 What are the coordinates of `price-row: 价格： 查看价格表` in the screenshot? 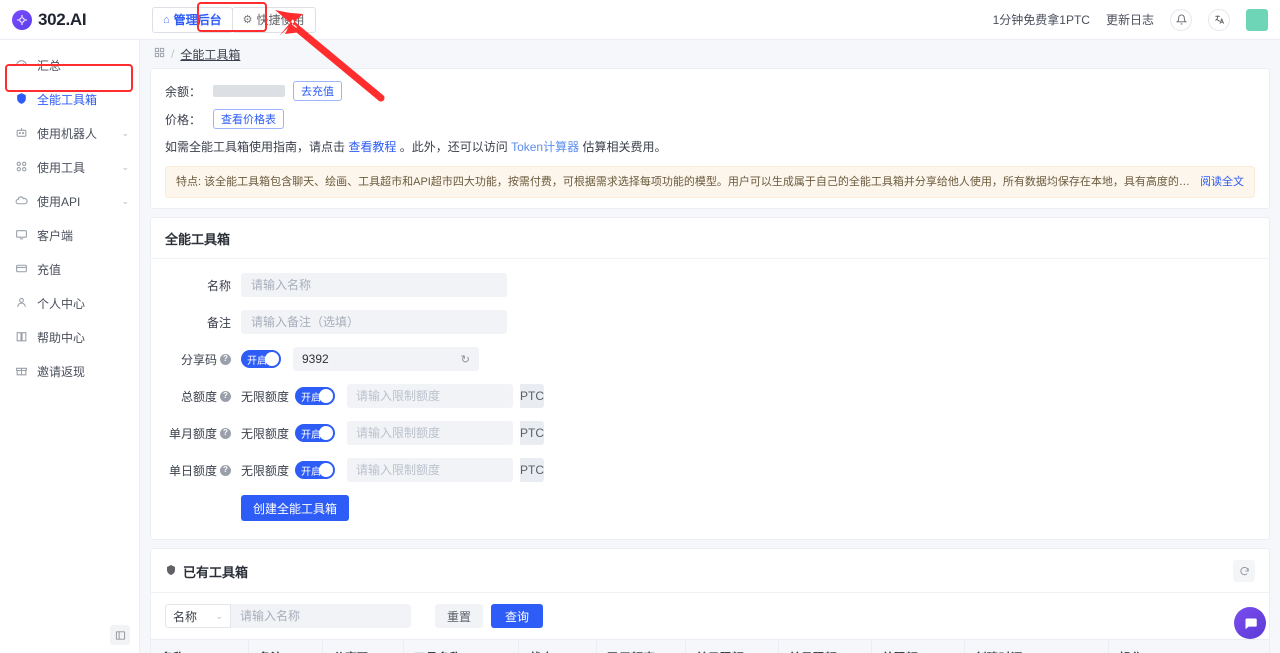 It's located at (710, 119).